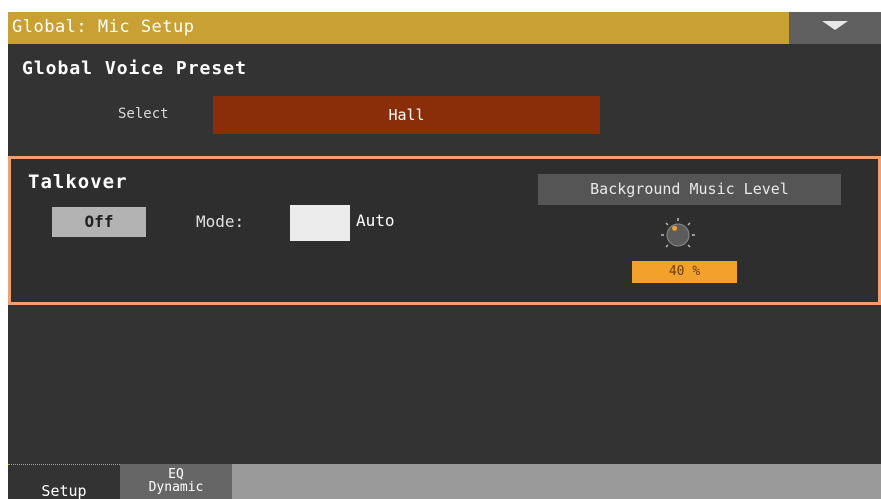  I want to click on mode-label: Mode:, so click(220, 221).